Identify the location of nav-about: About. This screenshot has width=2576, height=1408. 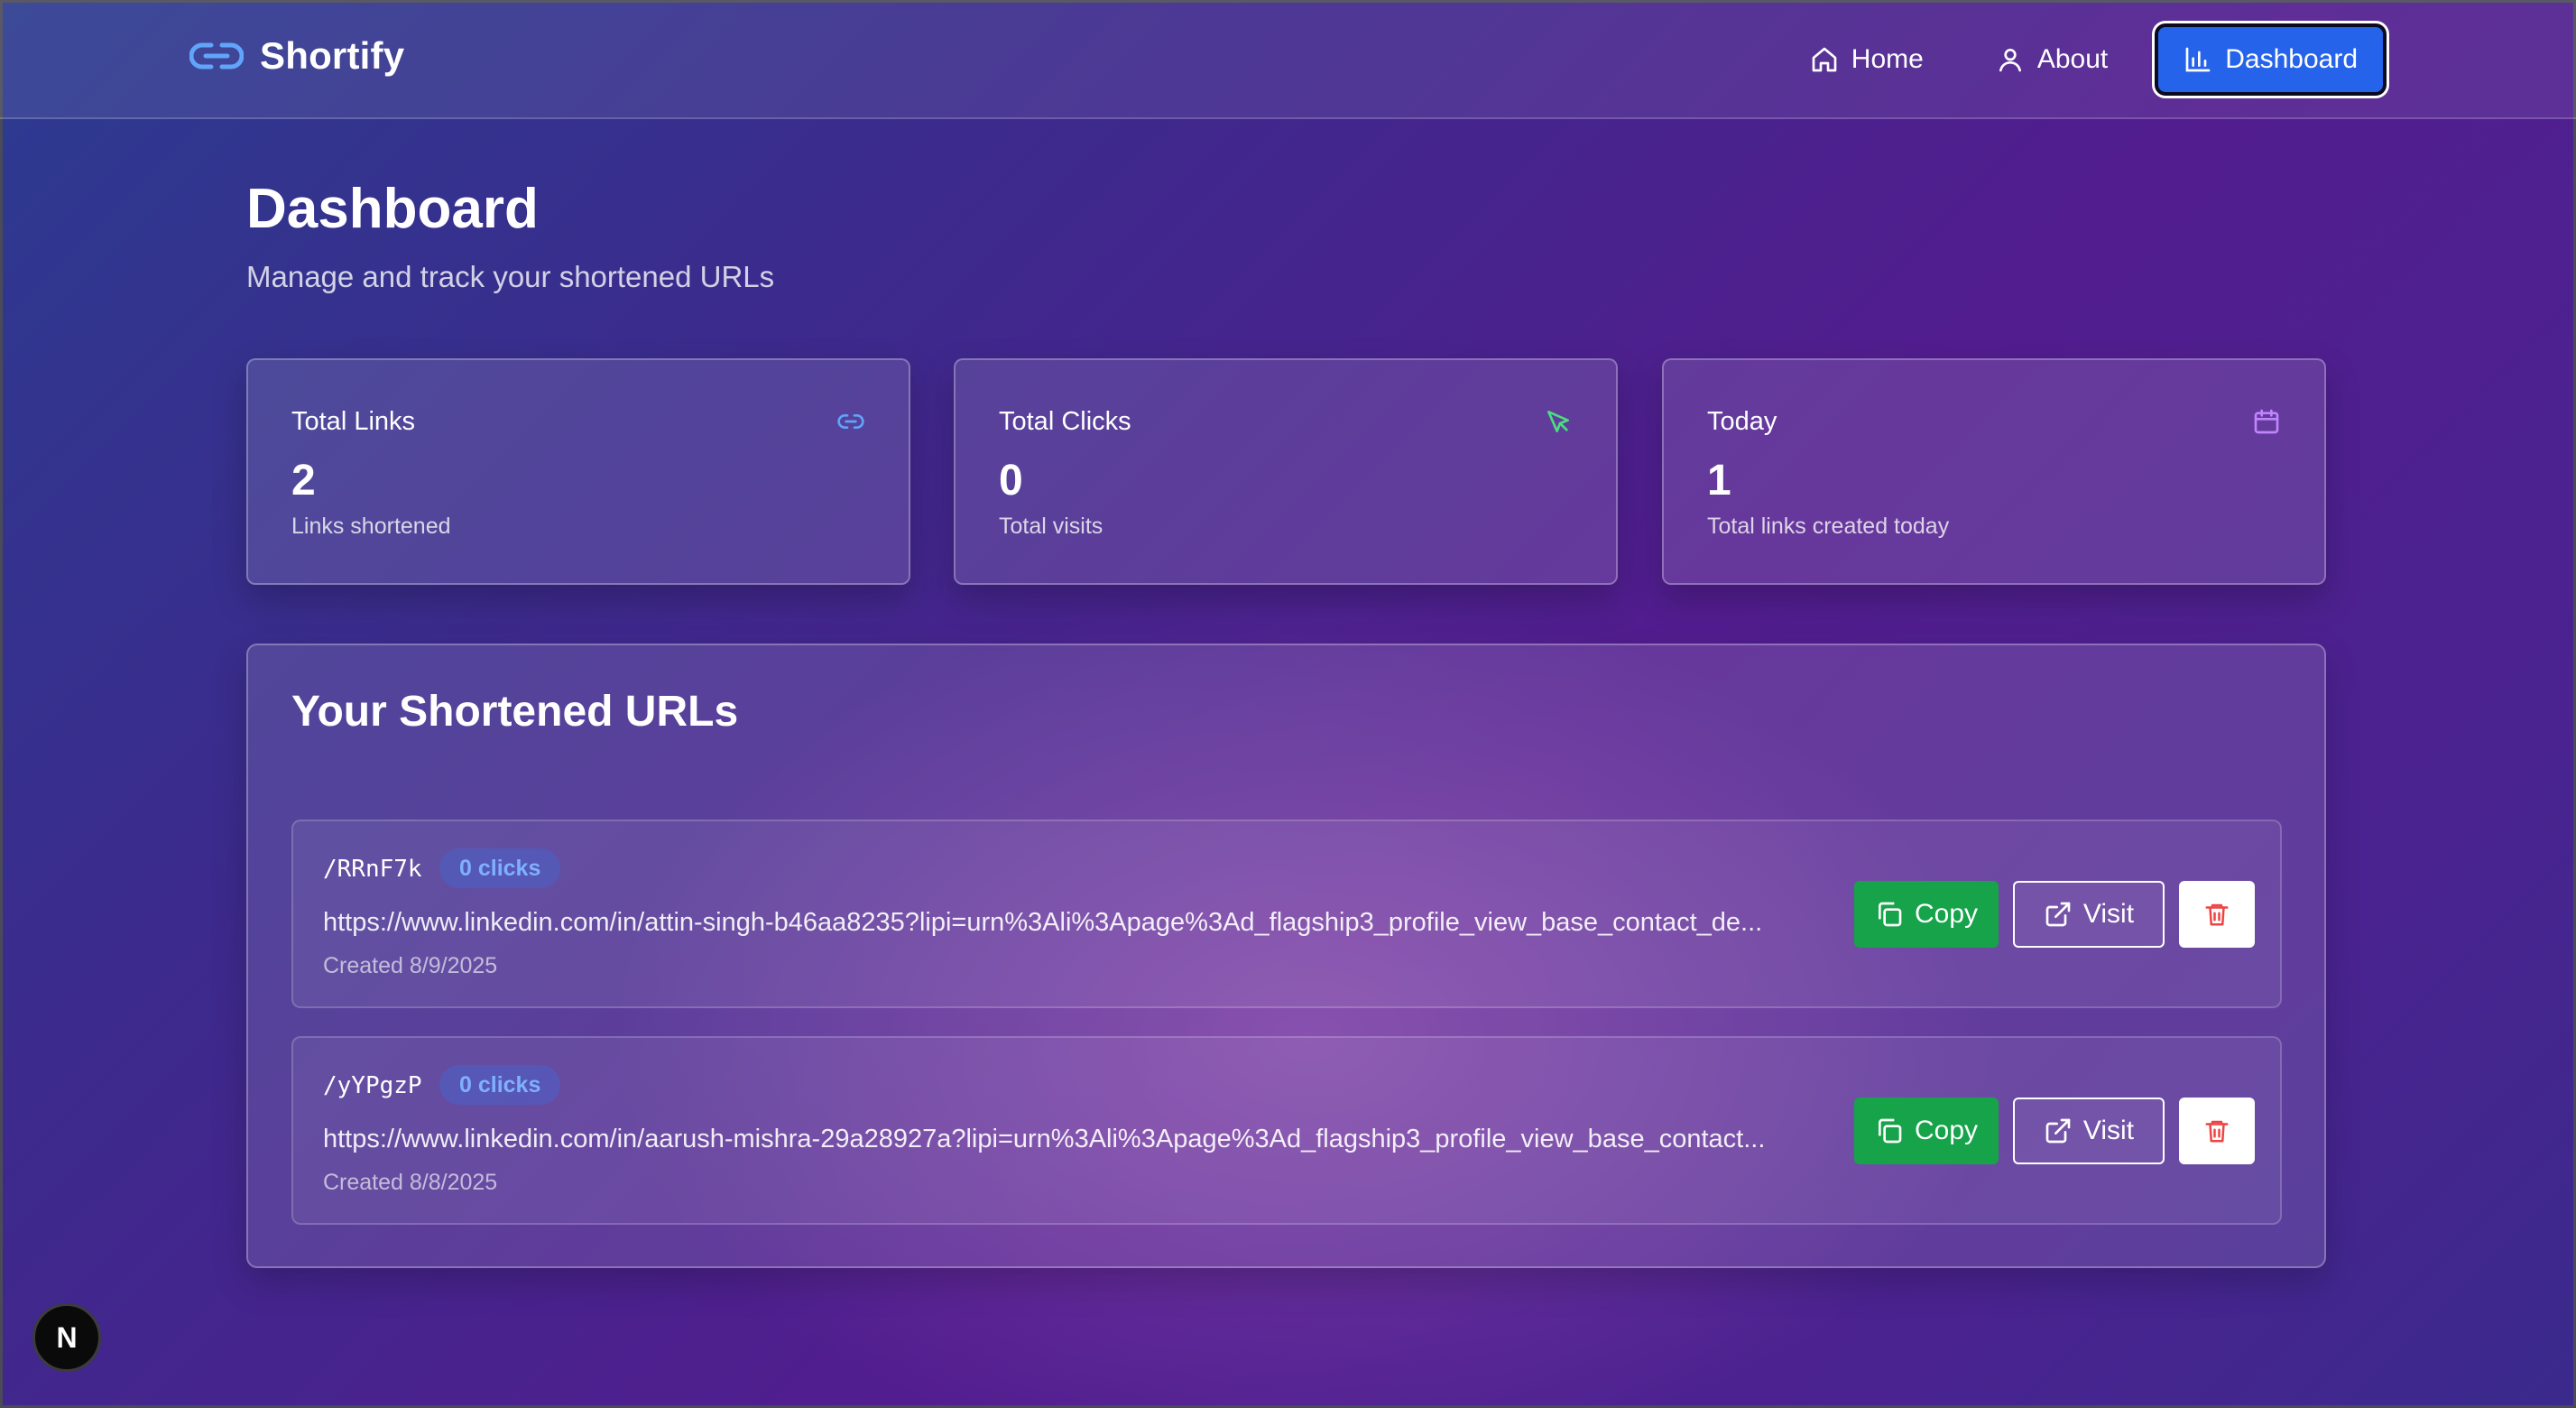
(2052, 59).